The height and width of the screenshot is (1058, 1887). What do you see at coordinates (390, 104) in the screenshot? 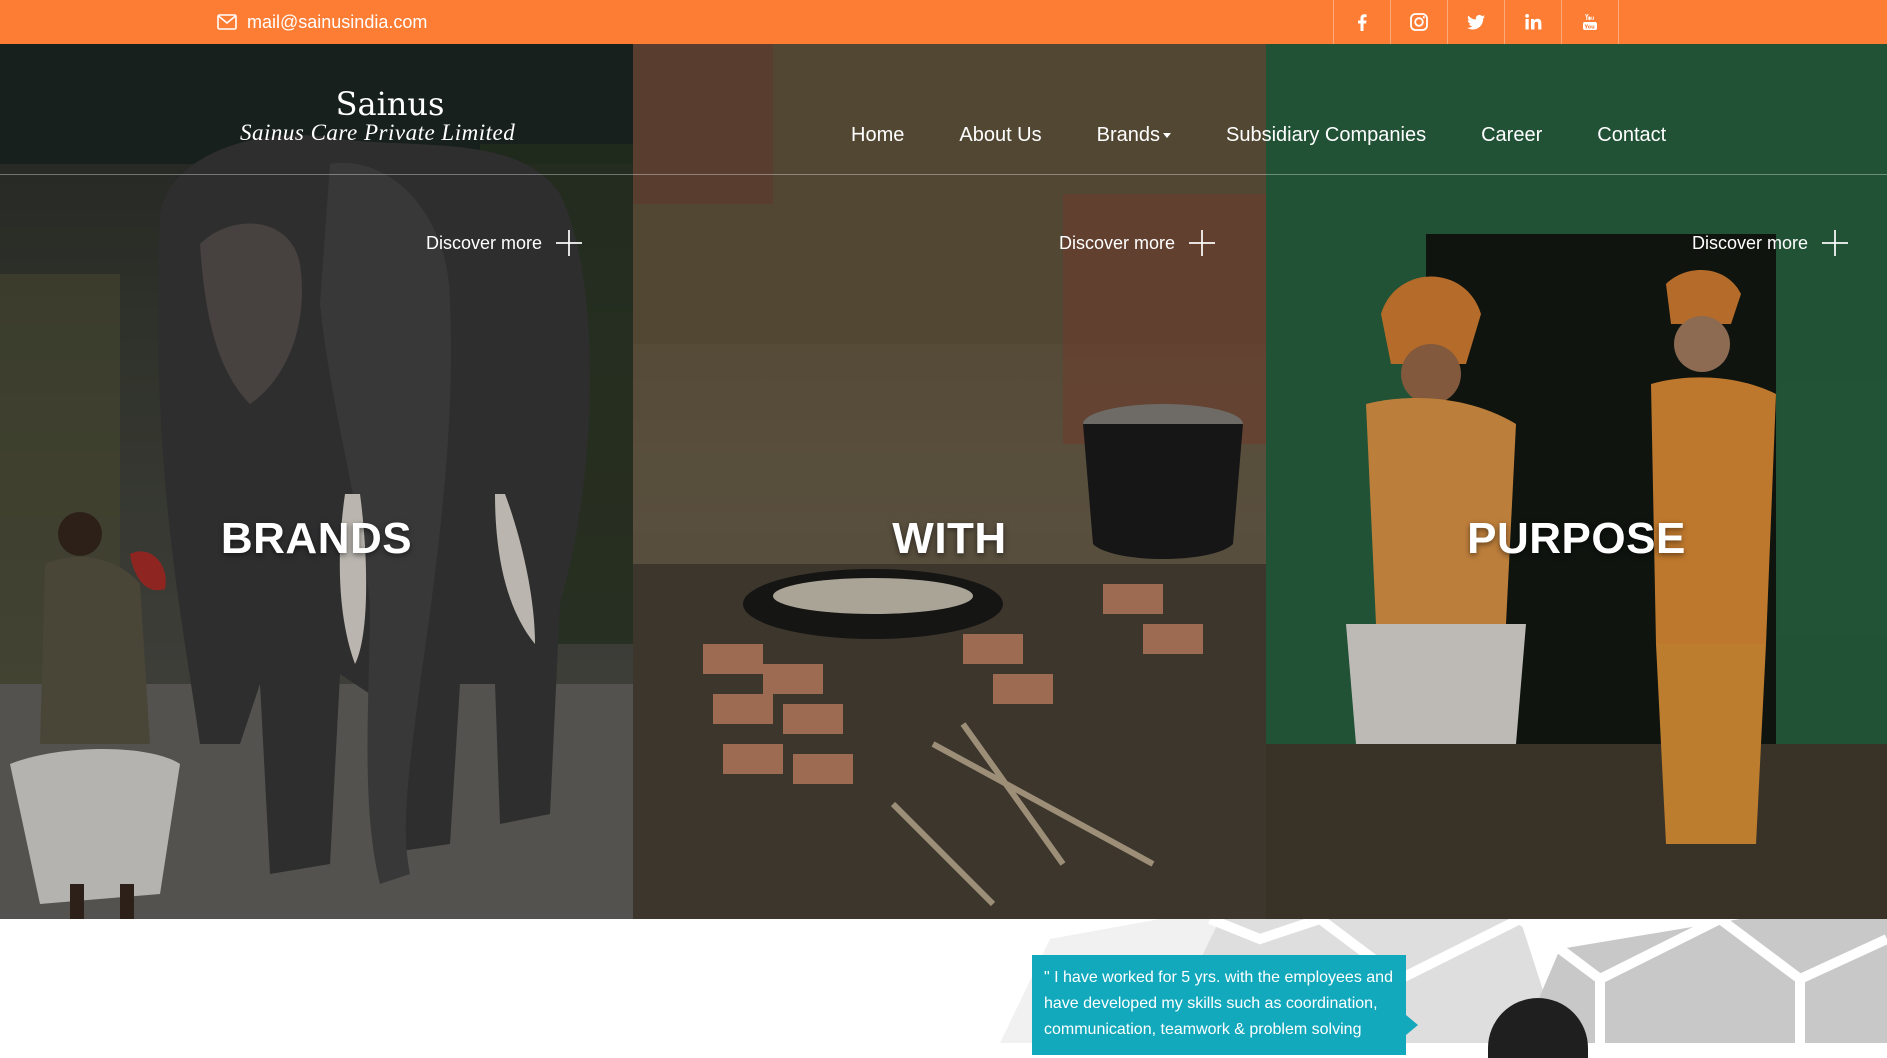
I see `logo-brand: Sainus` at bounding box center [390, 104].